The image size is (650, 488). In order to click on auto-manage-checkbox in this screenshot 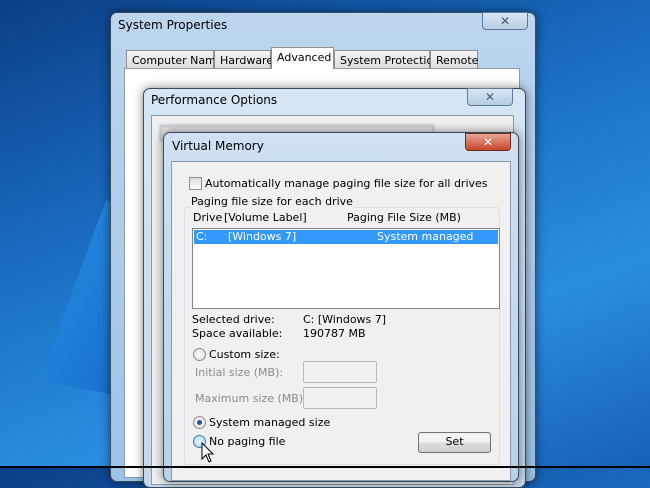, I will do `click(195, 183)`.